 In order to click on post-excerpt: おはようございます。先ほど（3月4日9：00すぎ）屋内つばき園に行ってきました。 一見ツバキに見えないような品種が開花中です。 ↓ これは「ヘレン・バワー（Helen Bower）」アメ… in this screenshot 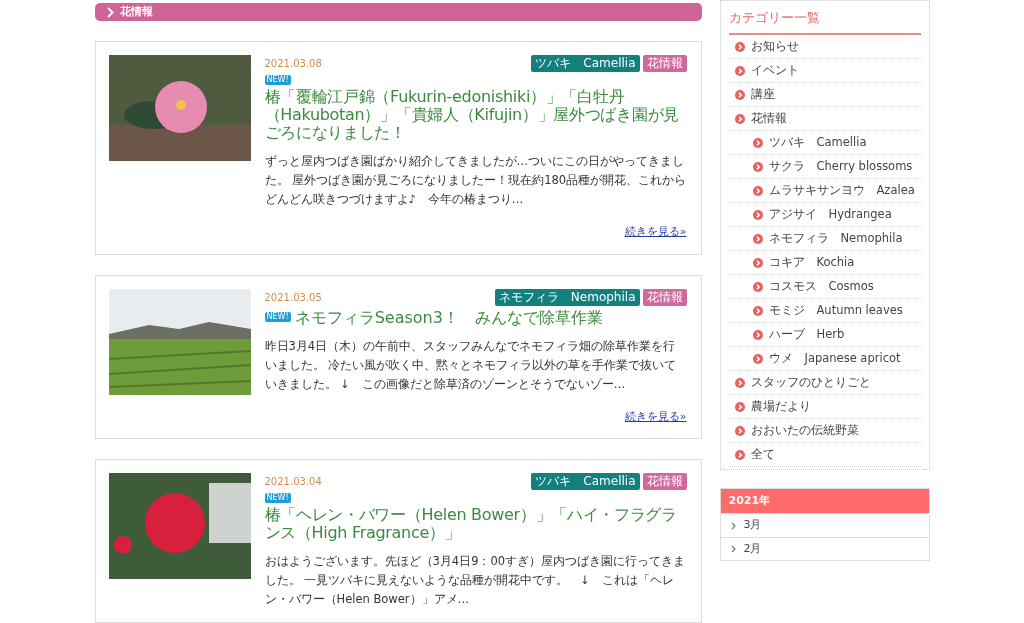, I will do `click(475, 580)`.